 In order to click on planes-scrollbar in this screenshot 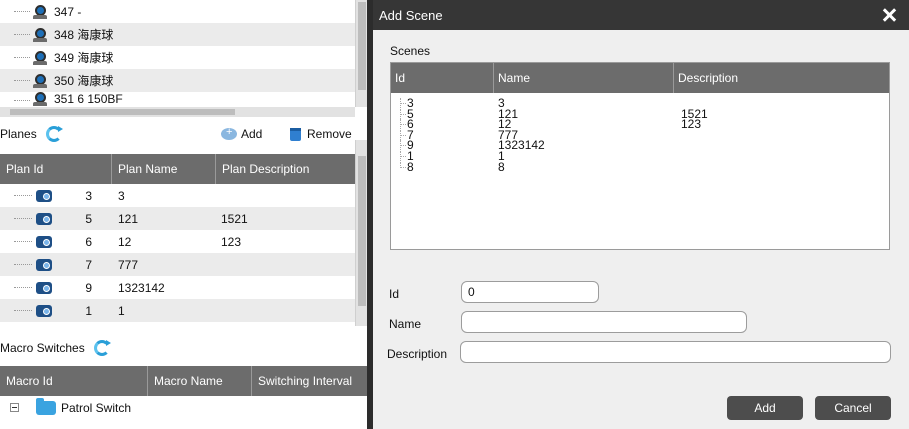, I will do `click(361, 233)`.